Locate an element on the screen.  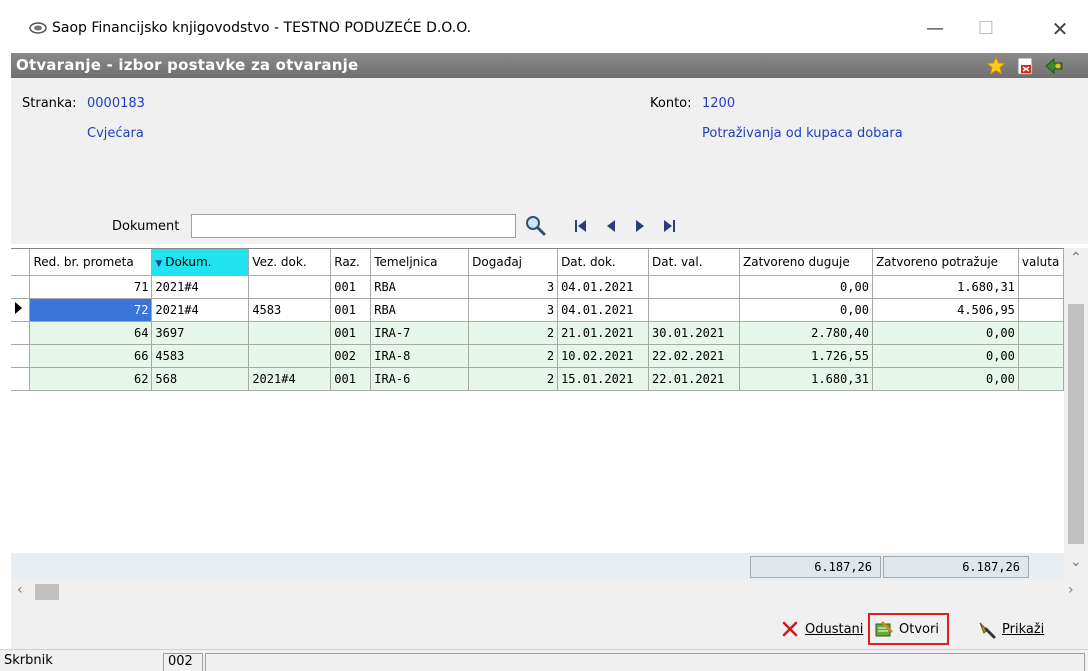
cell-duguje: 2.780,40 is located at coordinates (806, 333).